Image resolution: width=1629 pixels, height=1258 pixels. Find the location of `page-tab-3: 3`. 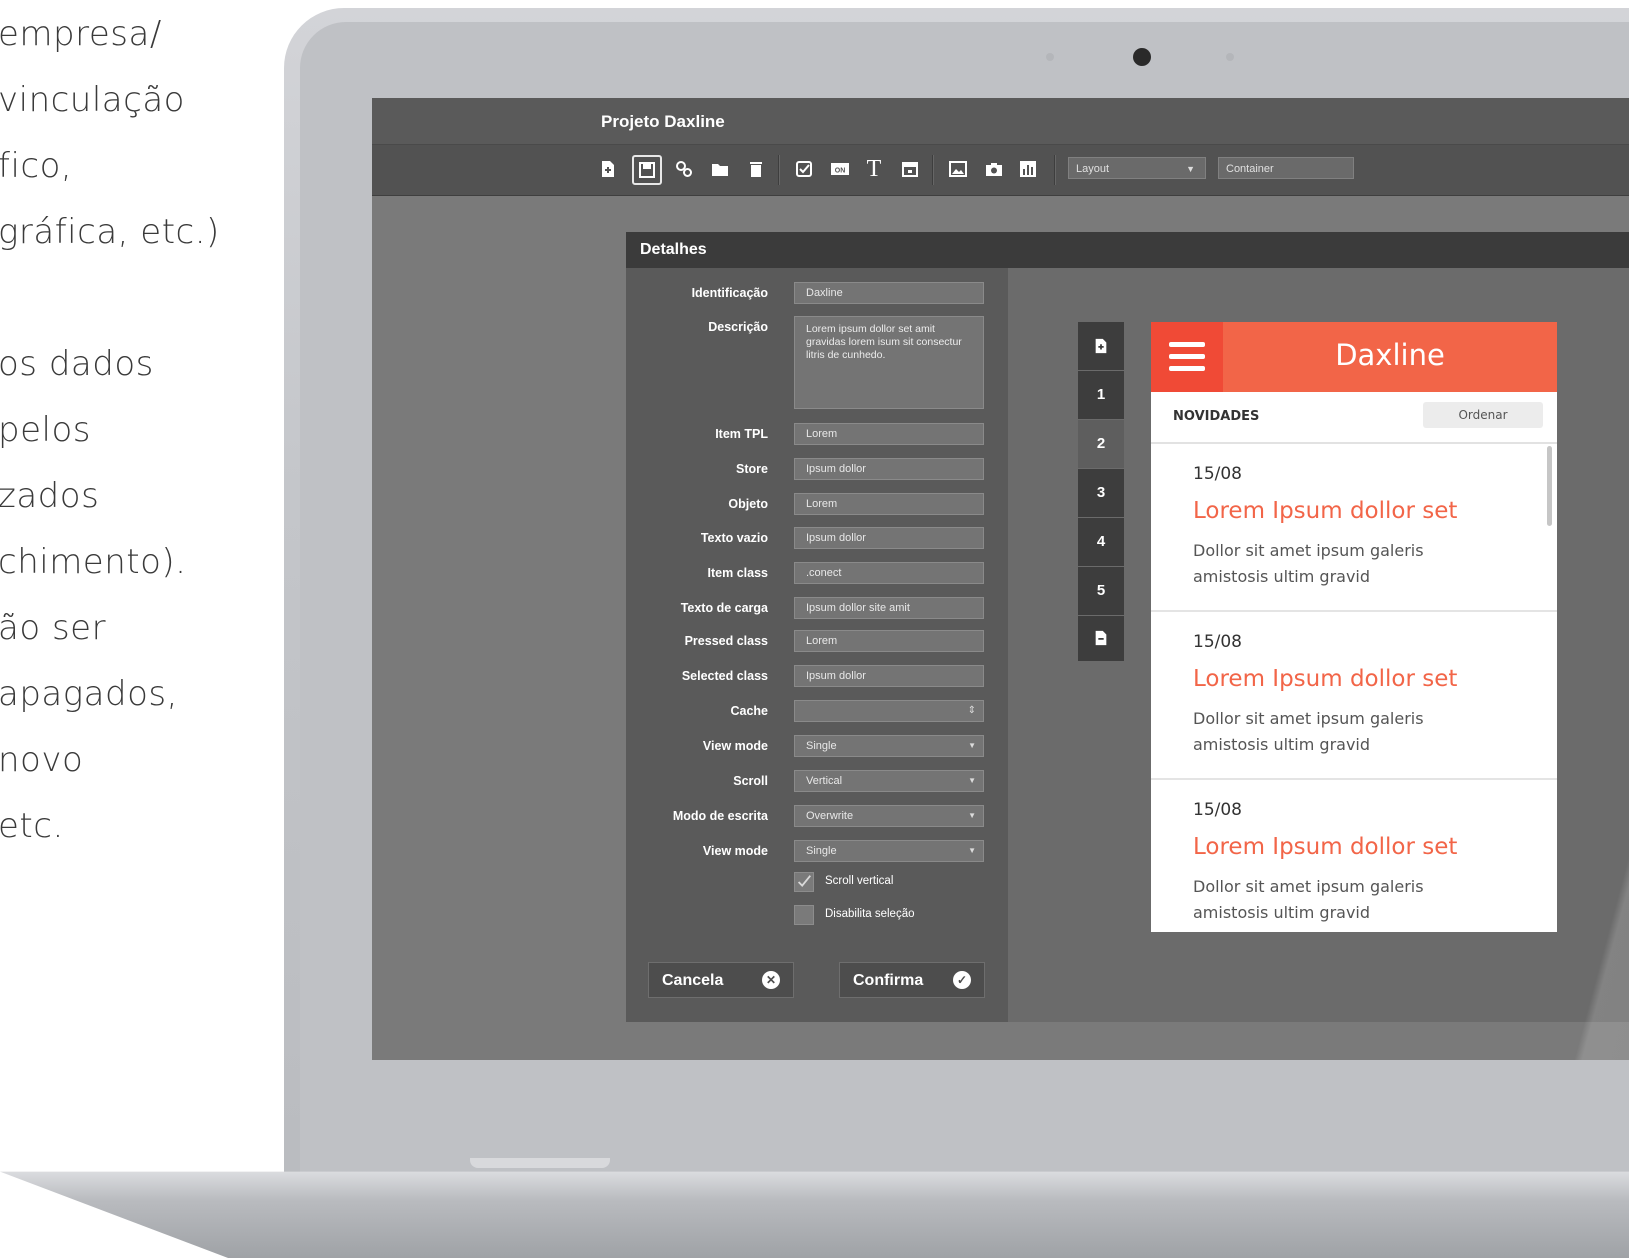

page-tab-3: 3 is located at coordinates (1101, 493).